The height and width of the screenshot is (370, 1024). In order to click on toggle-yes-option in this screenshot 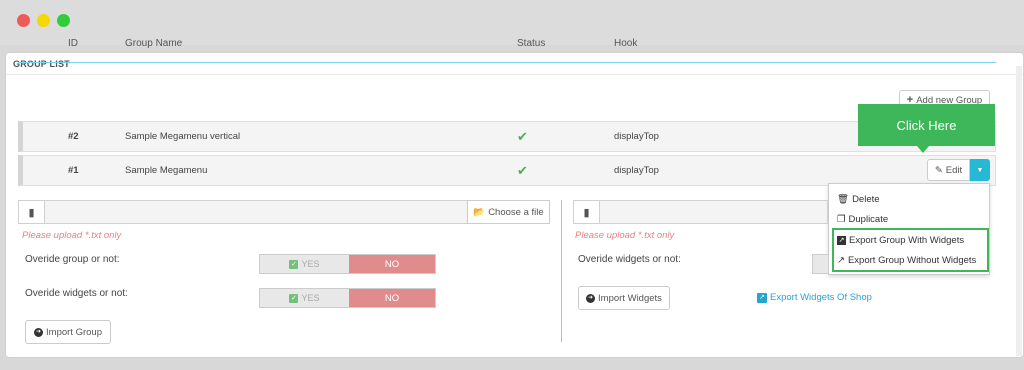, I will do `click(820, 264)`.